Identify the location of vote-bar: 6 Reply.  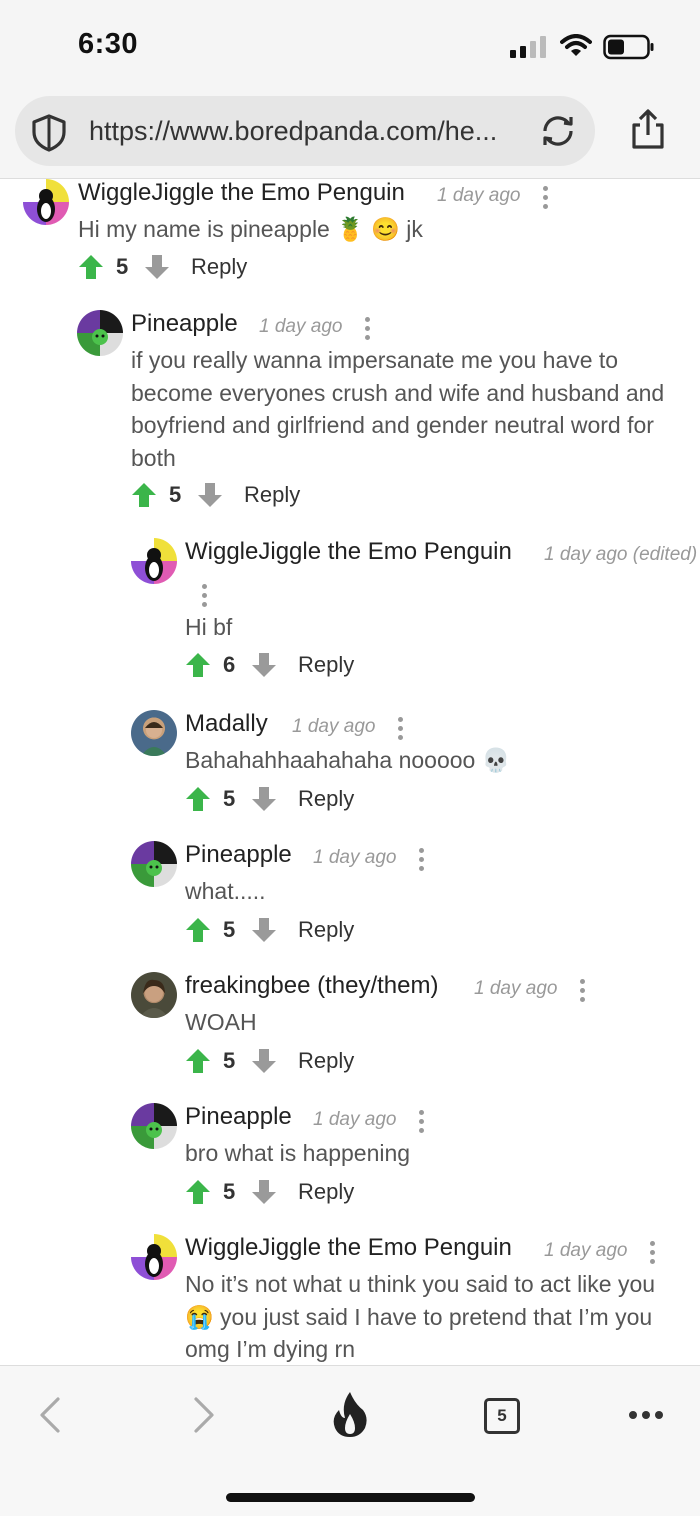
(295, 664).